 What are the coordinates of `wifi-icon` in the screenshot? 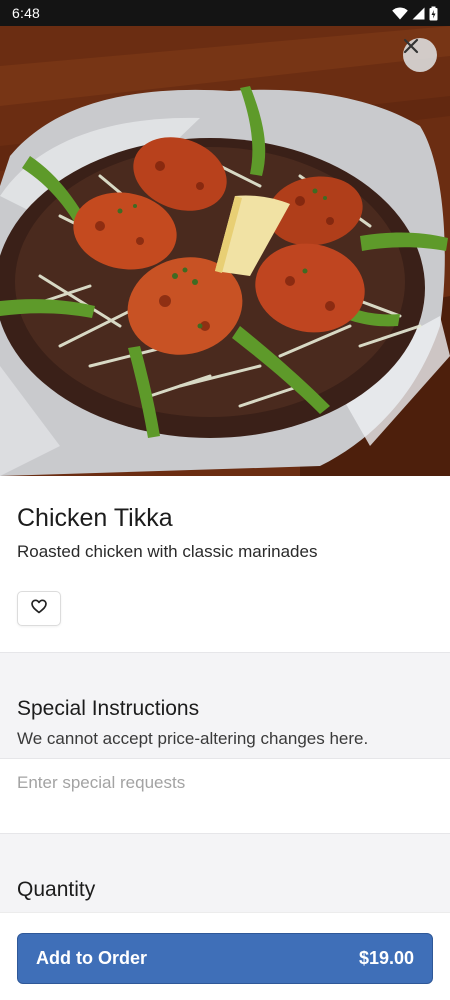 It's located at (400, 13).